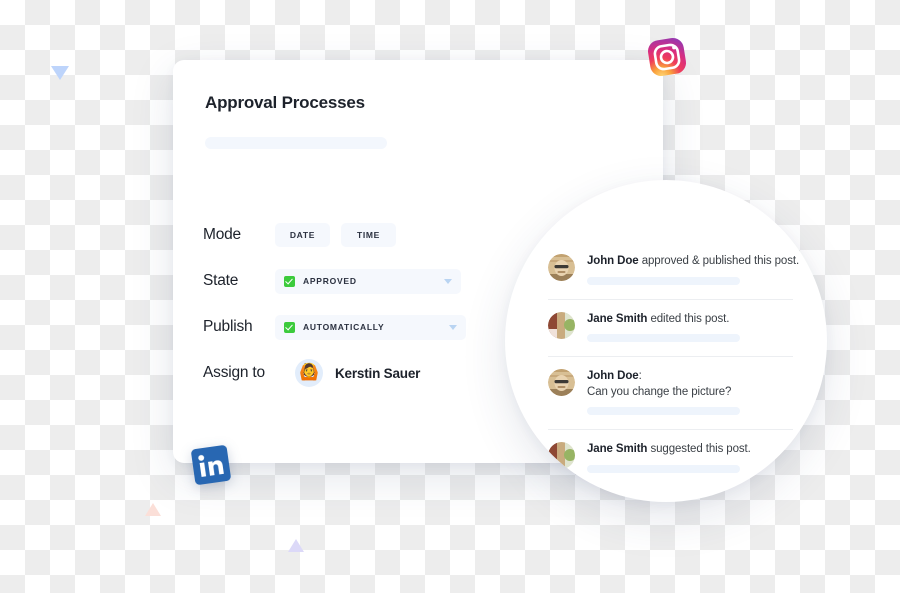 This screenshot has width=900, height=593. I want to click on page-title: Approval Processes, so click(285, 102).